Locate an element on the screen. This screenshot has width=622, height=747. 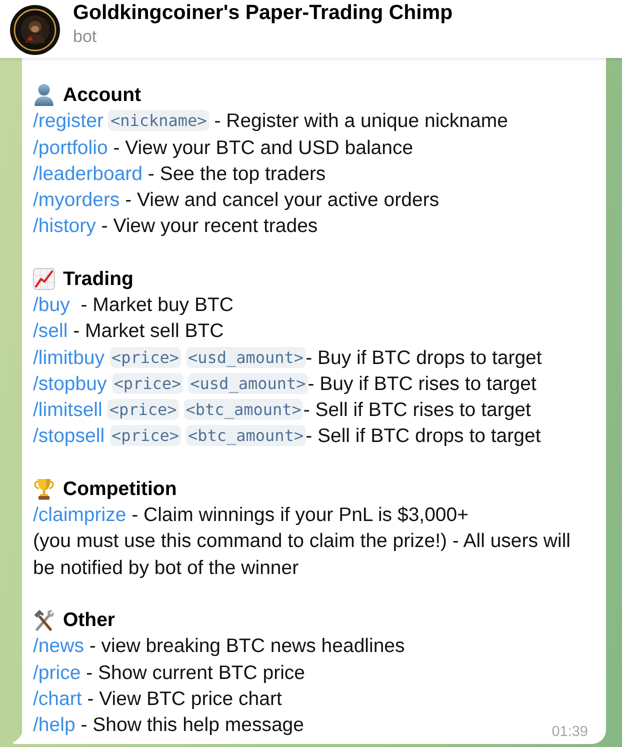
command-link: /chart is located at coordinates (57, 699).